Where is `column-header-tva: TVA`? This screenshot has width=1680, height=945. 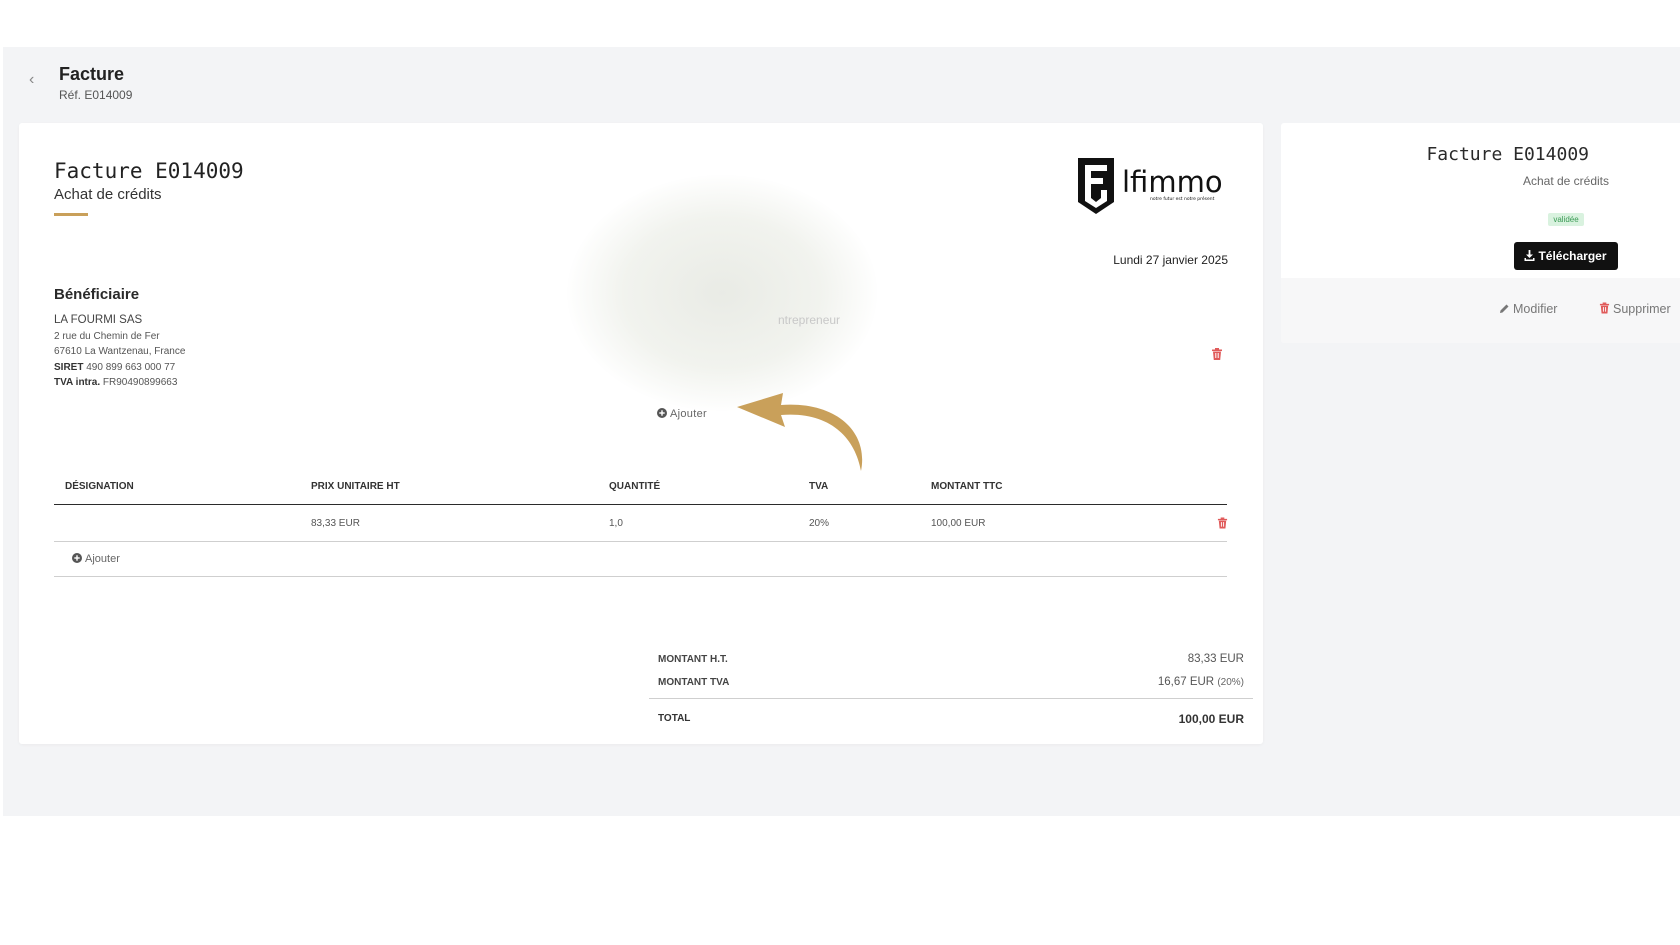
column-header-tva: TVA is located at coordinates (819, 486).